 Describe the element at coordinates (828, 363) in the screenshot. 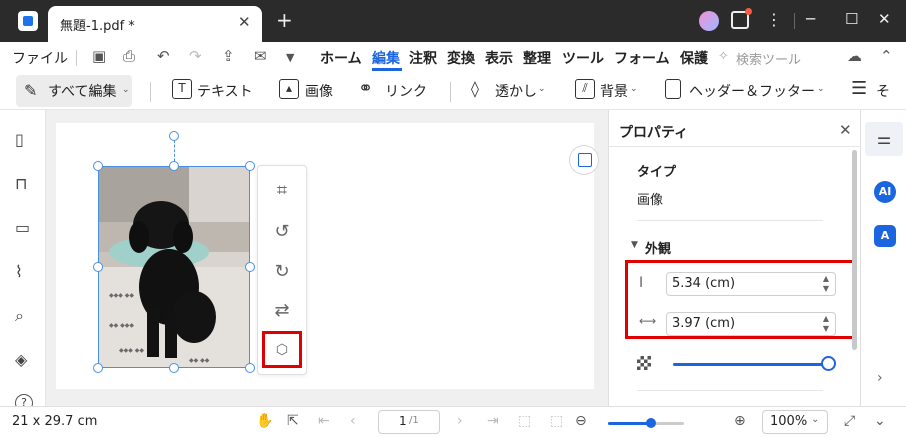

I see `opacity-slider-handle` at that location.